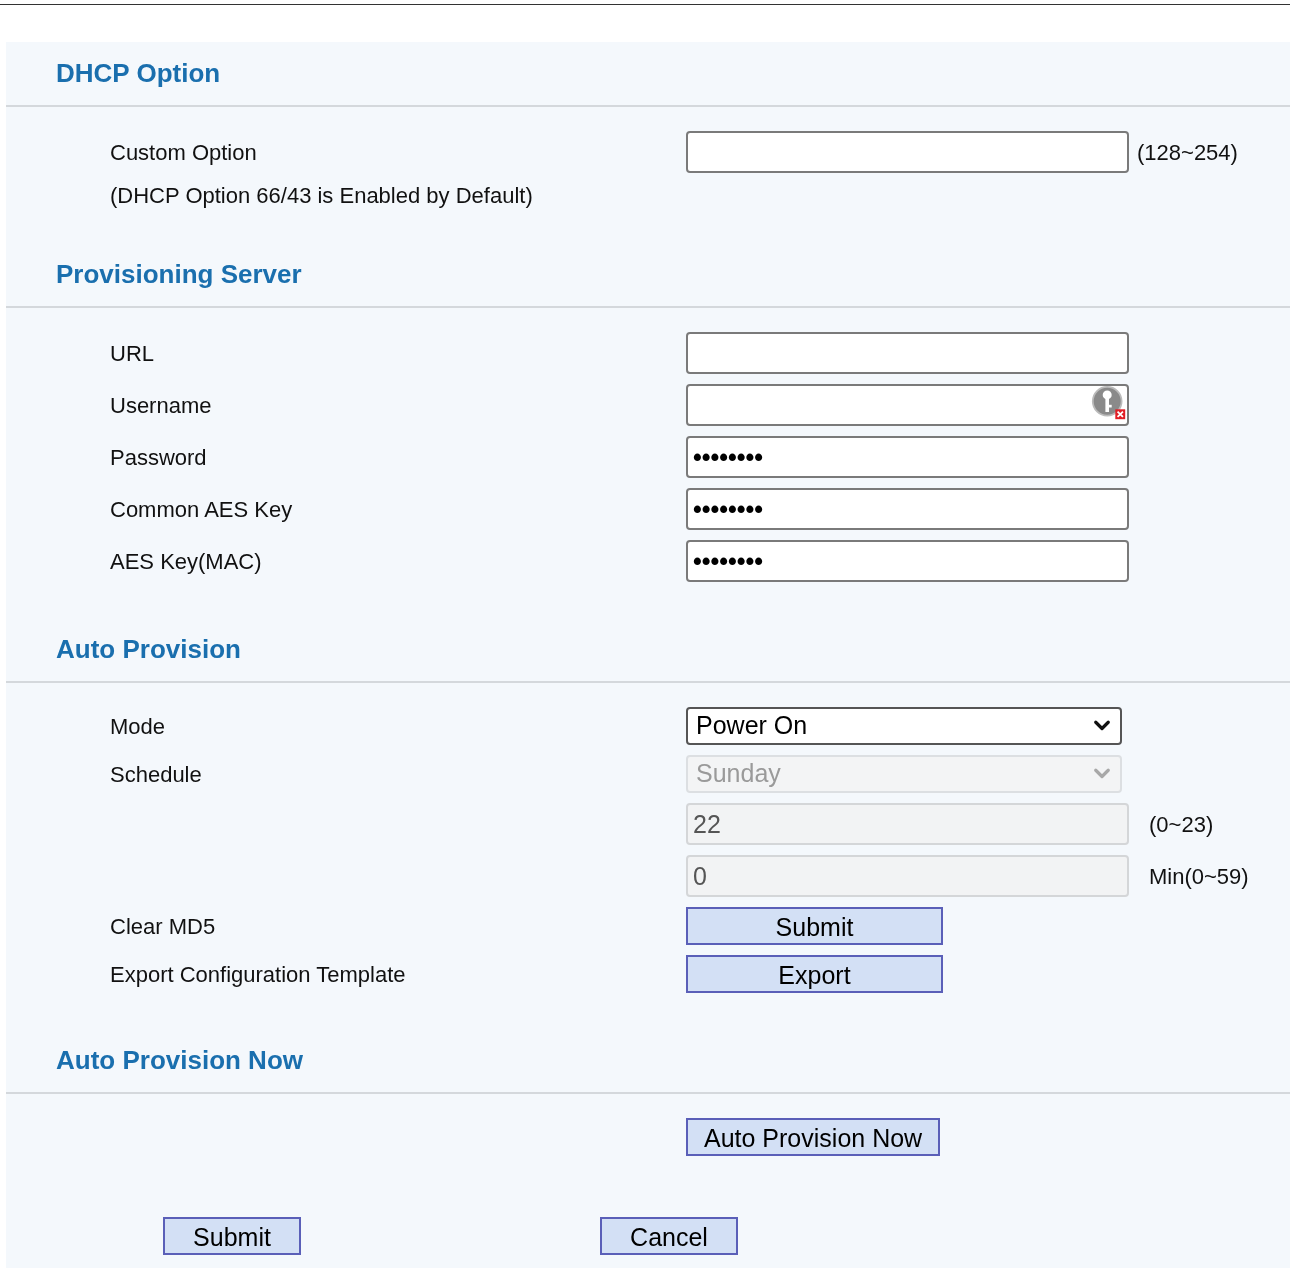 This screenshot has height=1268, width=1290. I want to click on field-label: Username, so click(161, 405).